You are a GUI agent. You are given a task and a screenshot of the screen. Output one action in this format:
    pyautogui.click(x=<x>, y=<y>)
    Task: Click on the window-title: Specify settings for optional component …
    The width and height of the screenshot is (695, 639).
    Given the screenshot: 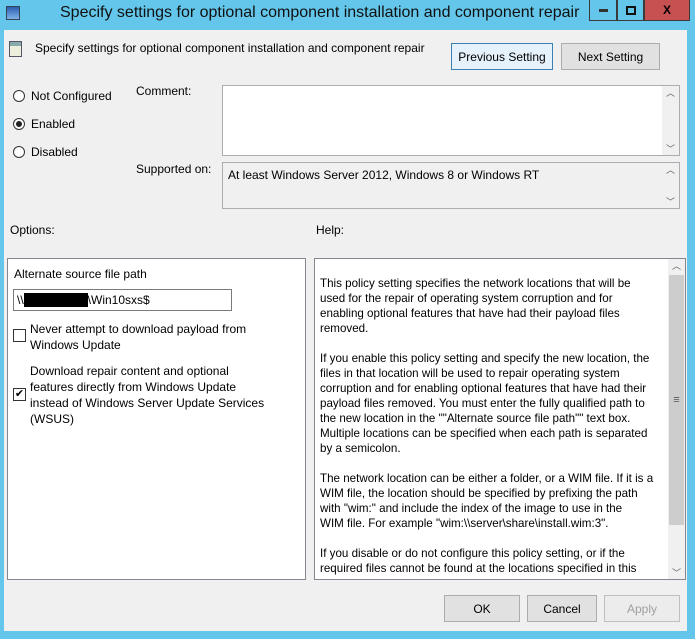 What is the action you would take?
    pyautogui.click(x=320, y=12)
    